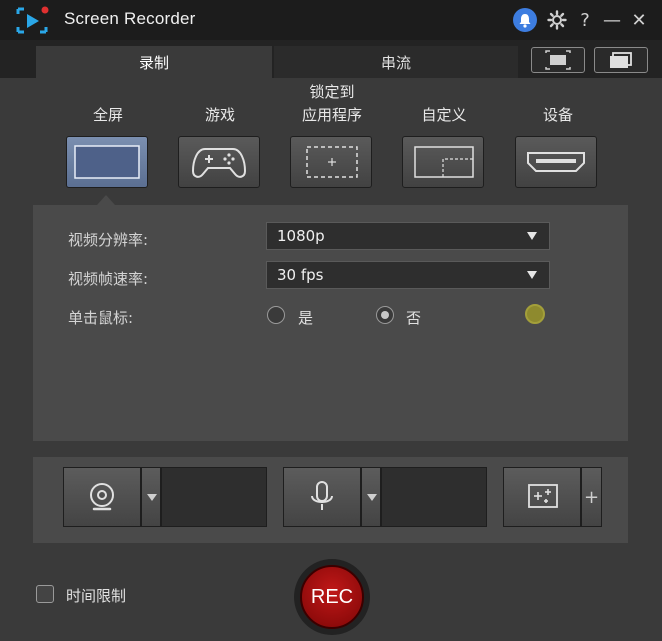  I want to click on mode-app-lock-button, so click(331, 162).